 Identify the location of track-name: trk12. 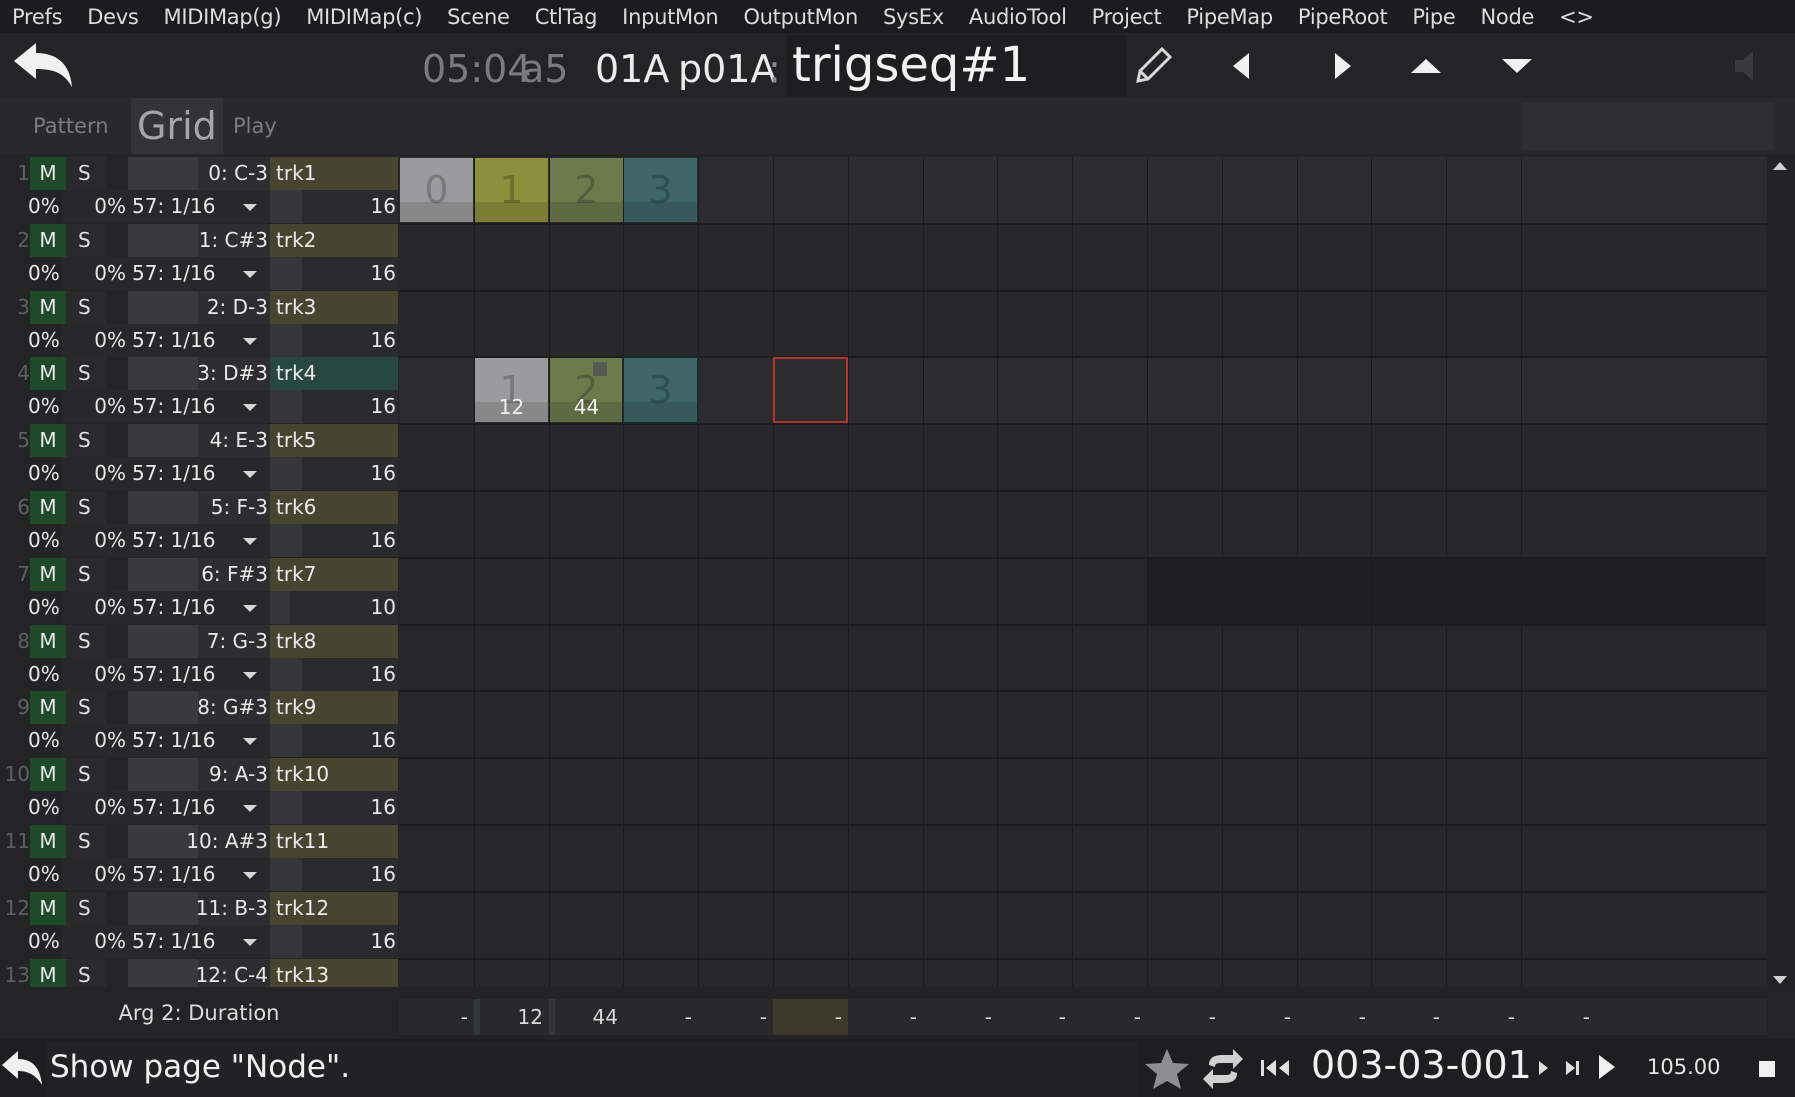
(334, 908).